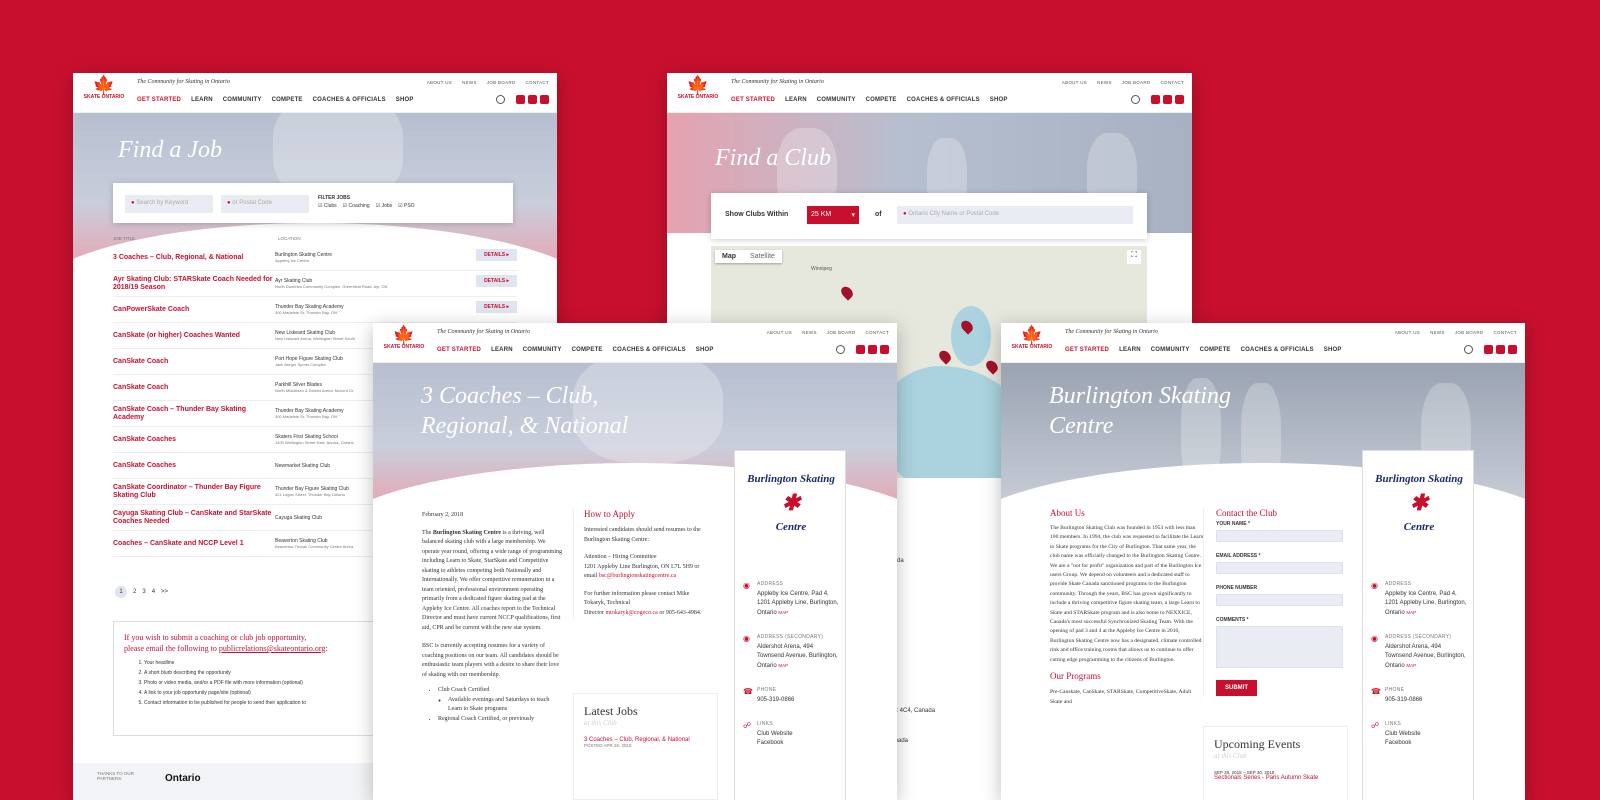  What do you see at coordinates (1279, 568) in the screenshot?
I see `email-input` at bounding box center [1279, 568].